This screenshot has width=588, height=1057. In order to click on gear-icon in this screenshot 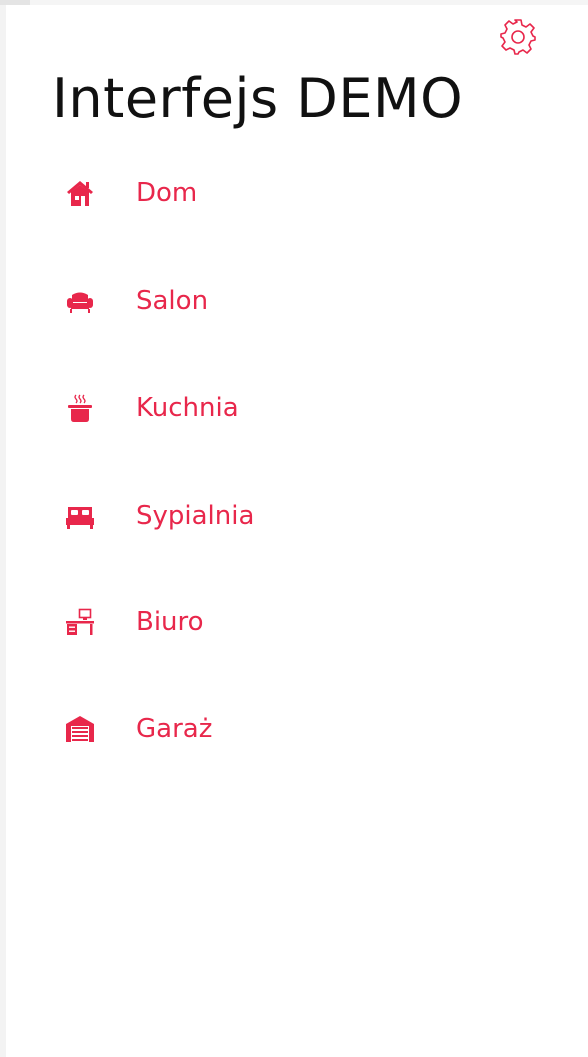, I will do `click(518, 37)`.